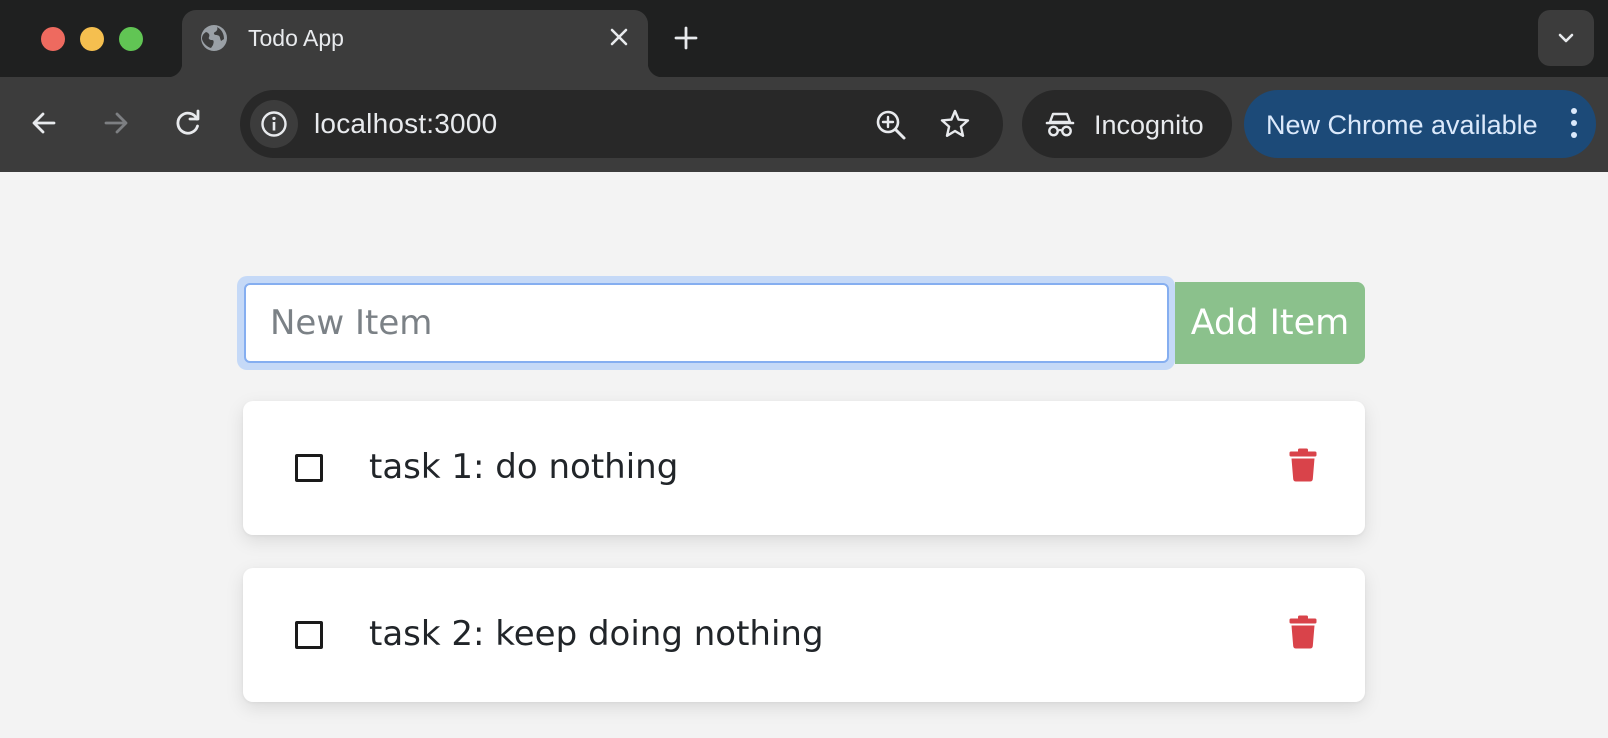 The height and width of the screenshot is (738, 1608). What do you see at coordinates (804, 38) in the screenshot?
I see `browser-tab-strip: Todo App` at bounding box center [804, 38].